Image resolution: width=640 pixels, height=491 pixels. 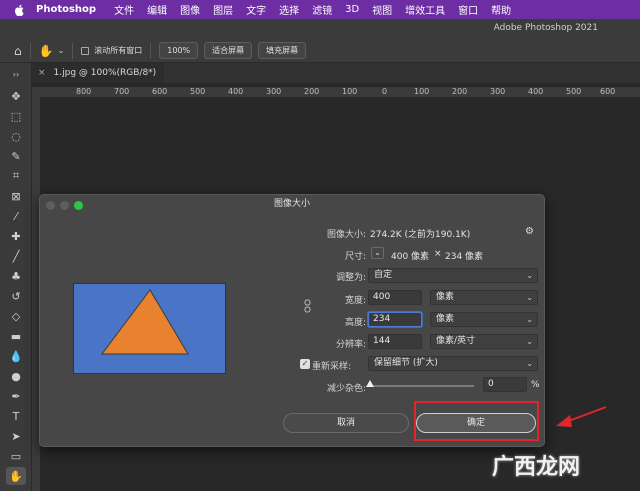 What do you see at coordinates (320, 29) in the screenshot?
I see `window-title-bar: Adobe Photoshop 2021` at bounding box center [320, 29].